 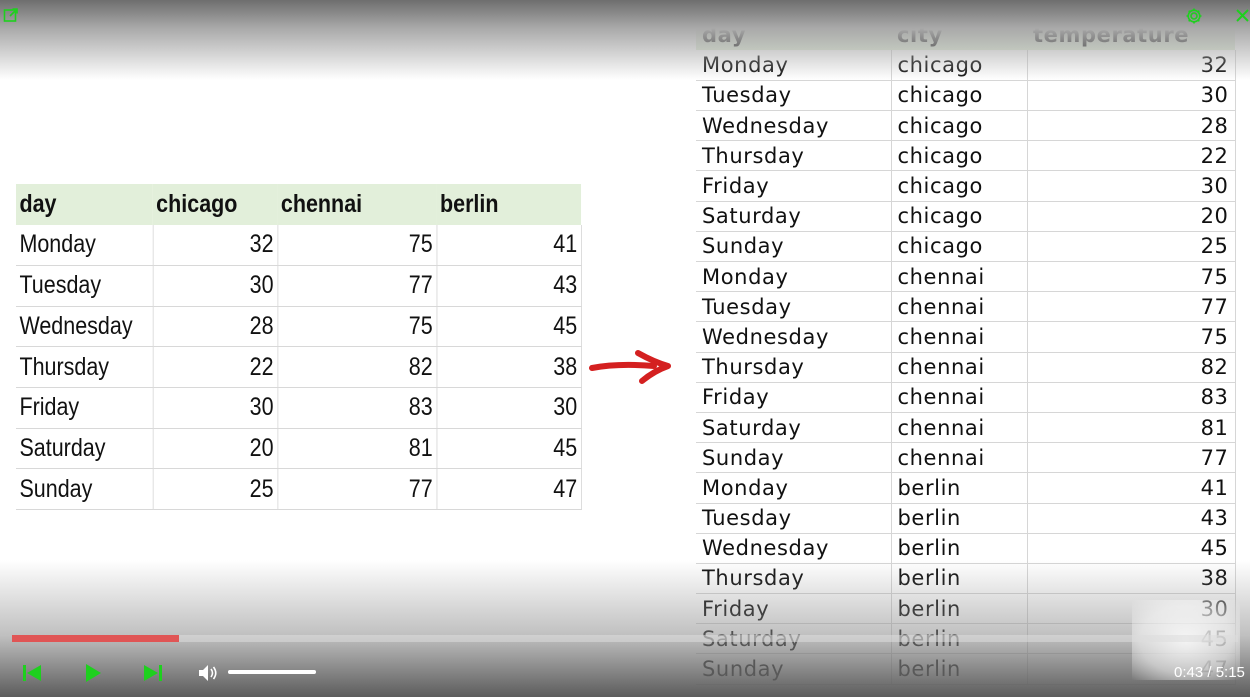 I want to click on long-table-cell: 77, so click(x=1131, y=458).